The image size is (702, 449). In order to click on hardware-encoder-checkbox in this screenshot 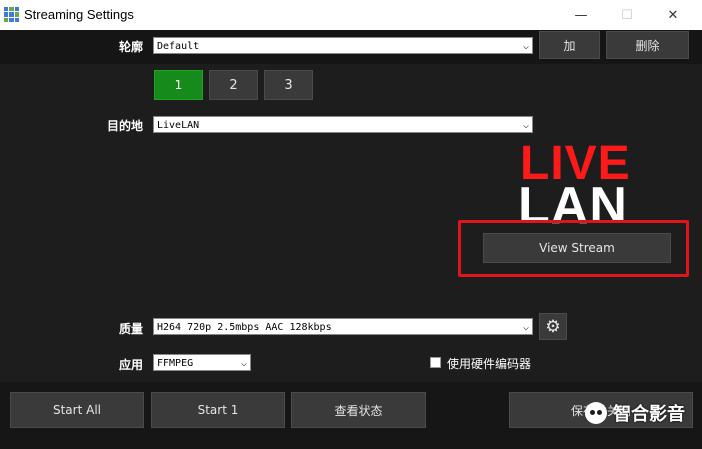, I will do `click(435, 362)`.